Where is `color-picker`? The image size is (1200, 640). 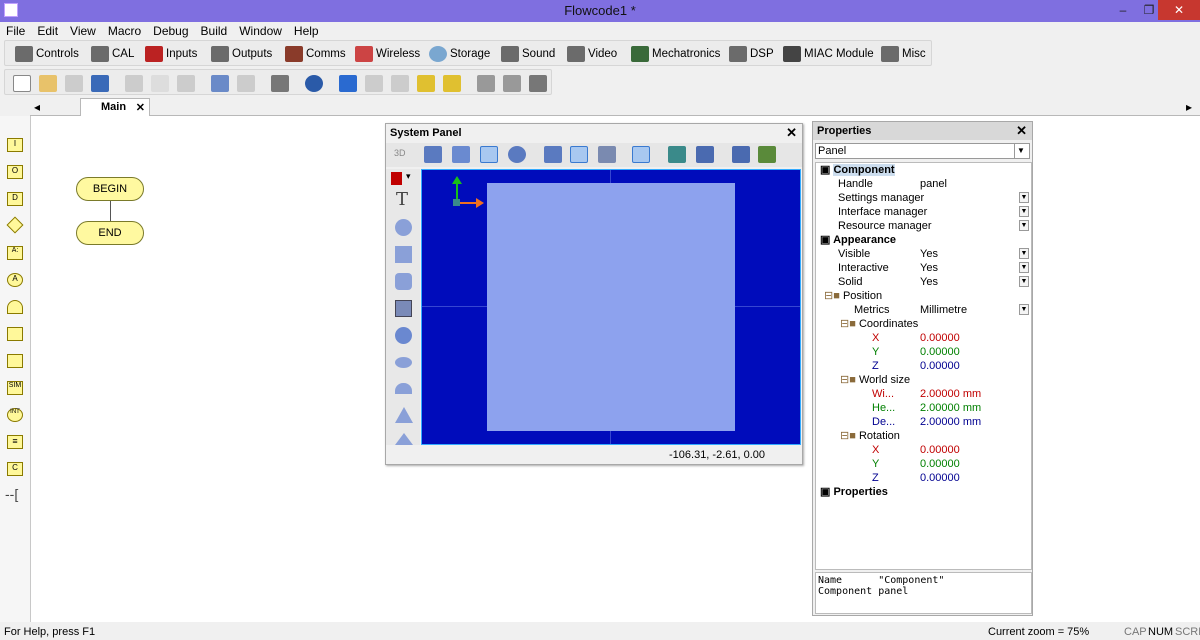 color-picker is located at coordinates (396, 178).